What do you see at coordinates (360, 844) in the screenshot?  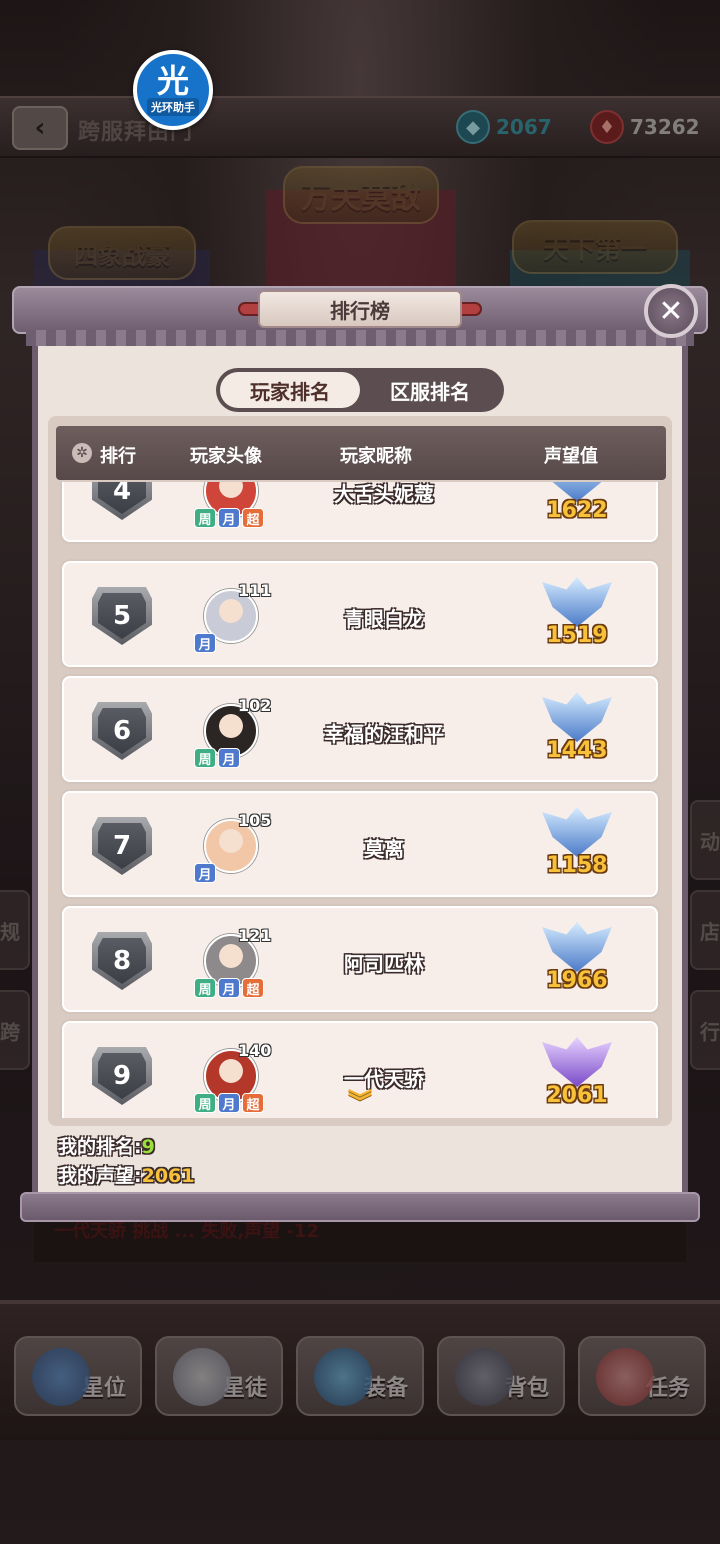 I see `table-row: 7 105 月 莫离 1158` at bounding box center [360, 844].